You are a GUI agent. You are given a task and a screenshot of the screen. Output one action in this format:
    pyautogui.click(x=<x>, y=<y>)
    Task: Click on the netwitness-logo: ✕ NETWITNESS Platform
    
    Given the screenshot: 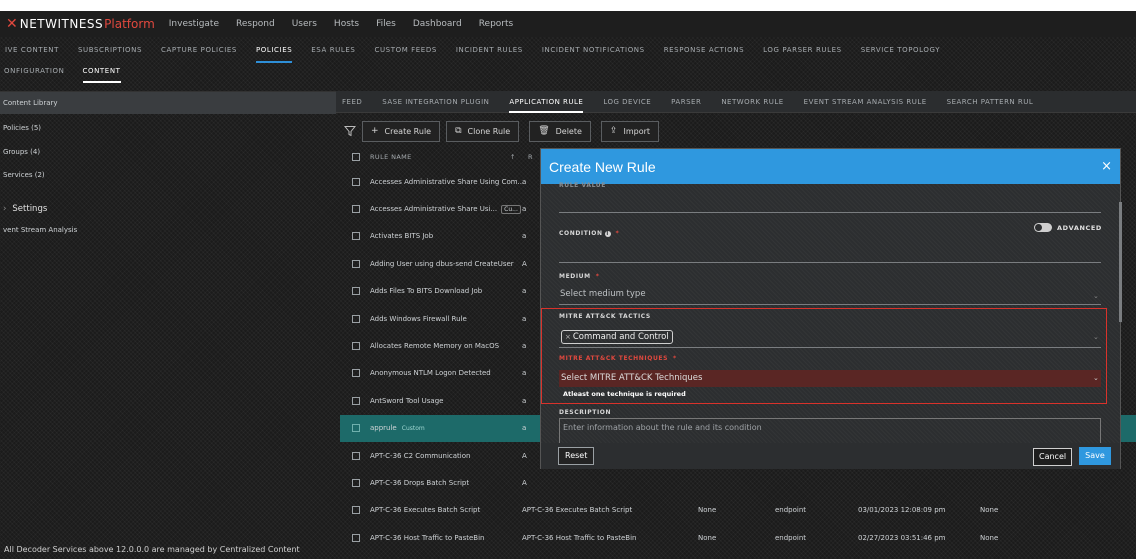 What is the action you would take?
    pyautogui.click(x=80, y=24)
    